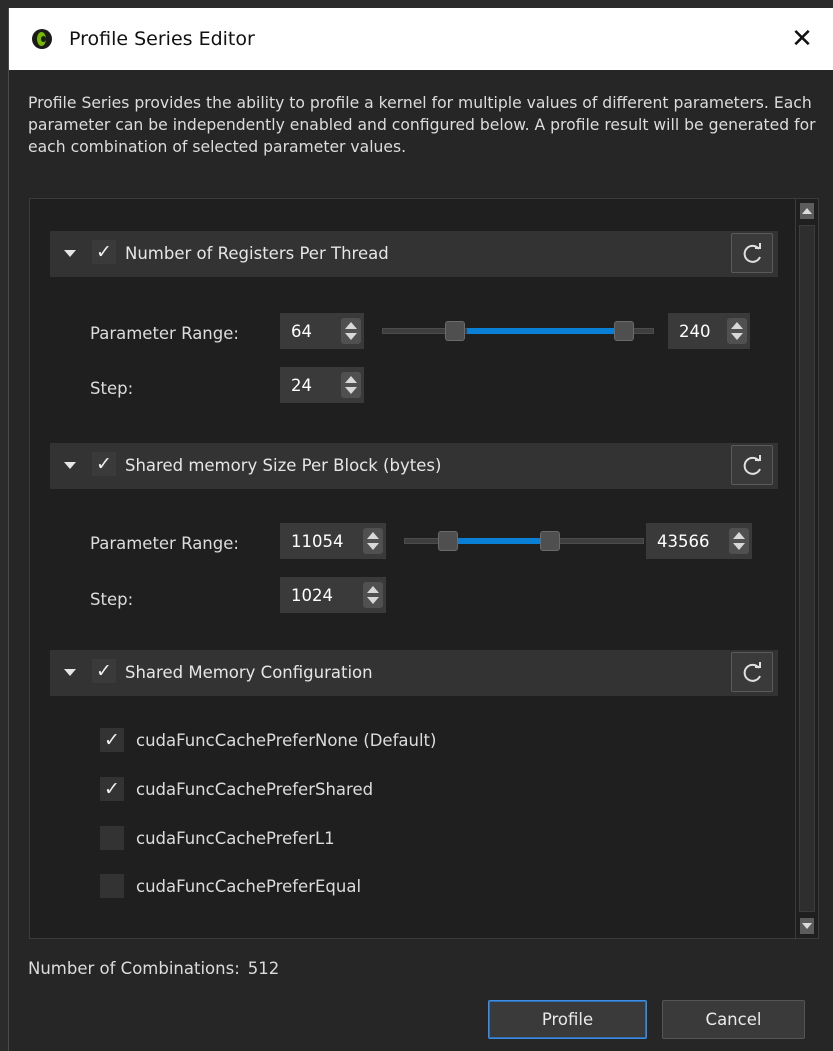 Image resolution: width=833 pixels, height=1051 pixels. Describe the element at coordinates (255, 789) in the screenshot. I see `option-label: cudaFuncCachePreferShared` at that location.